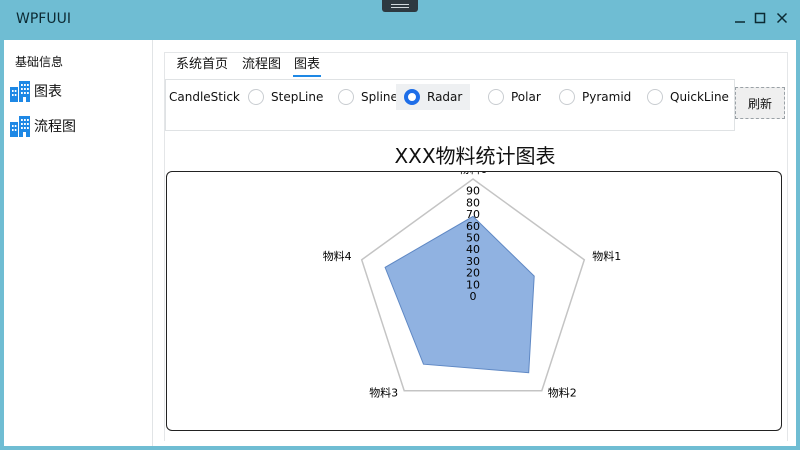  I want to click on app-title: WPFUUI, so click(43, 19).